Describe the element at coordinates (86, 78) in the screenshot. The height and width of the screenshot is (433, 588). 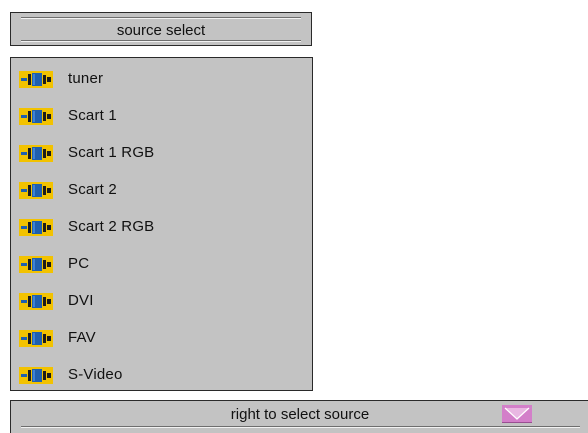
I see `source-item-label: tuner` at that location.